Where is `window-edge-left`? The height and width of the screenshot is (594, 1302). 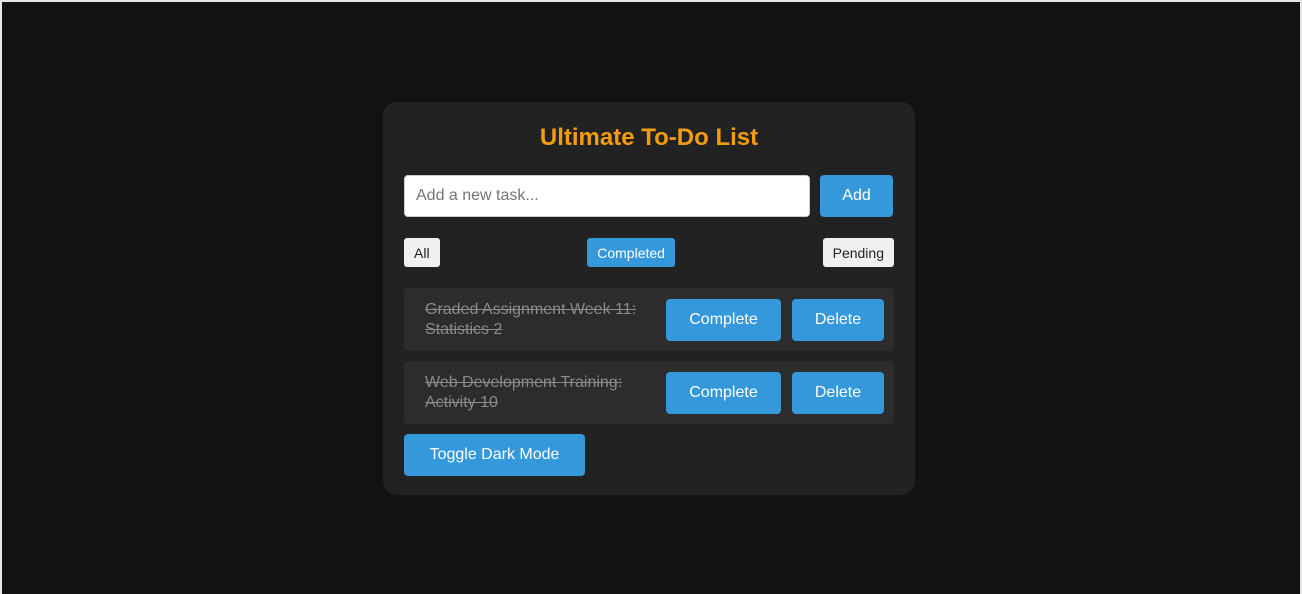 window-edge-left is located at coordinates (1, 297).